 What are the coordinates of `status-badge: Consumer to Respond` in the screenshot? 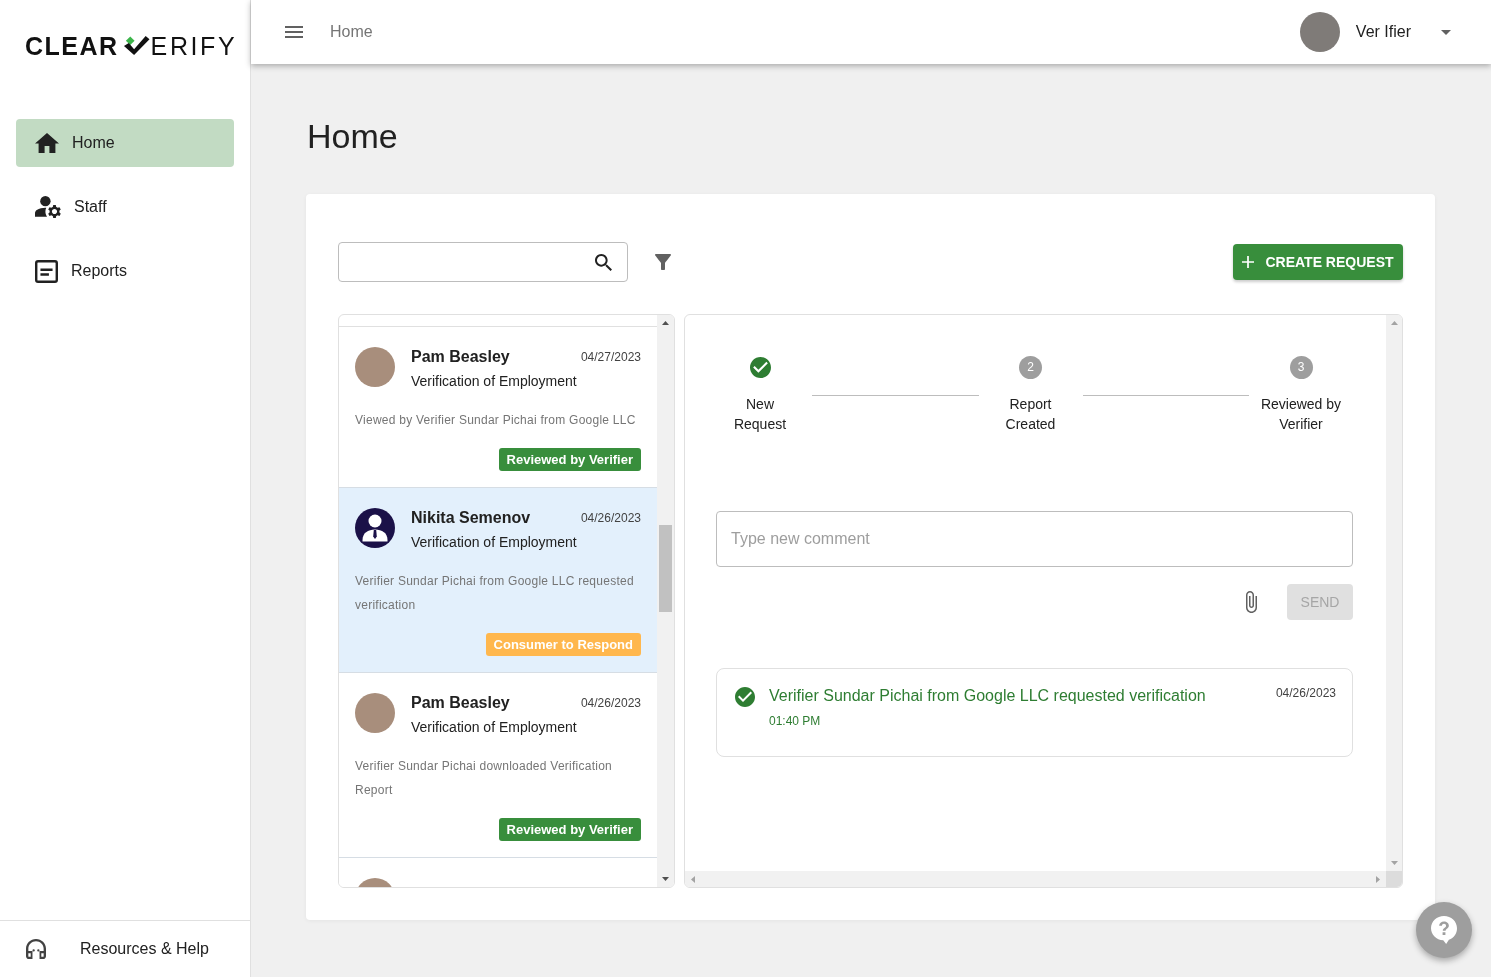 It's located at (563, 644).